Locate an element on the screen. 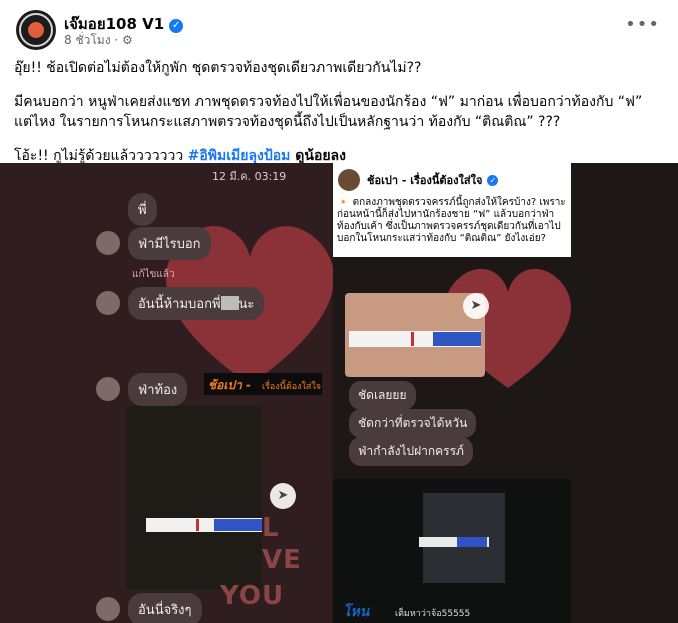 Image resolution: width=678 pixels, height=623 pixels. brand-watermark: ช้อเปา - เรื่องนี้ต้องใส่ใจ is located at coordinates (263, 384).